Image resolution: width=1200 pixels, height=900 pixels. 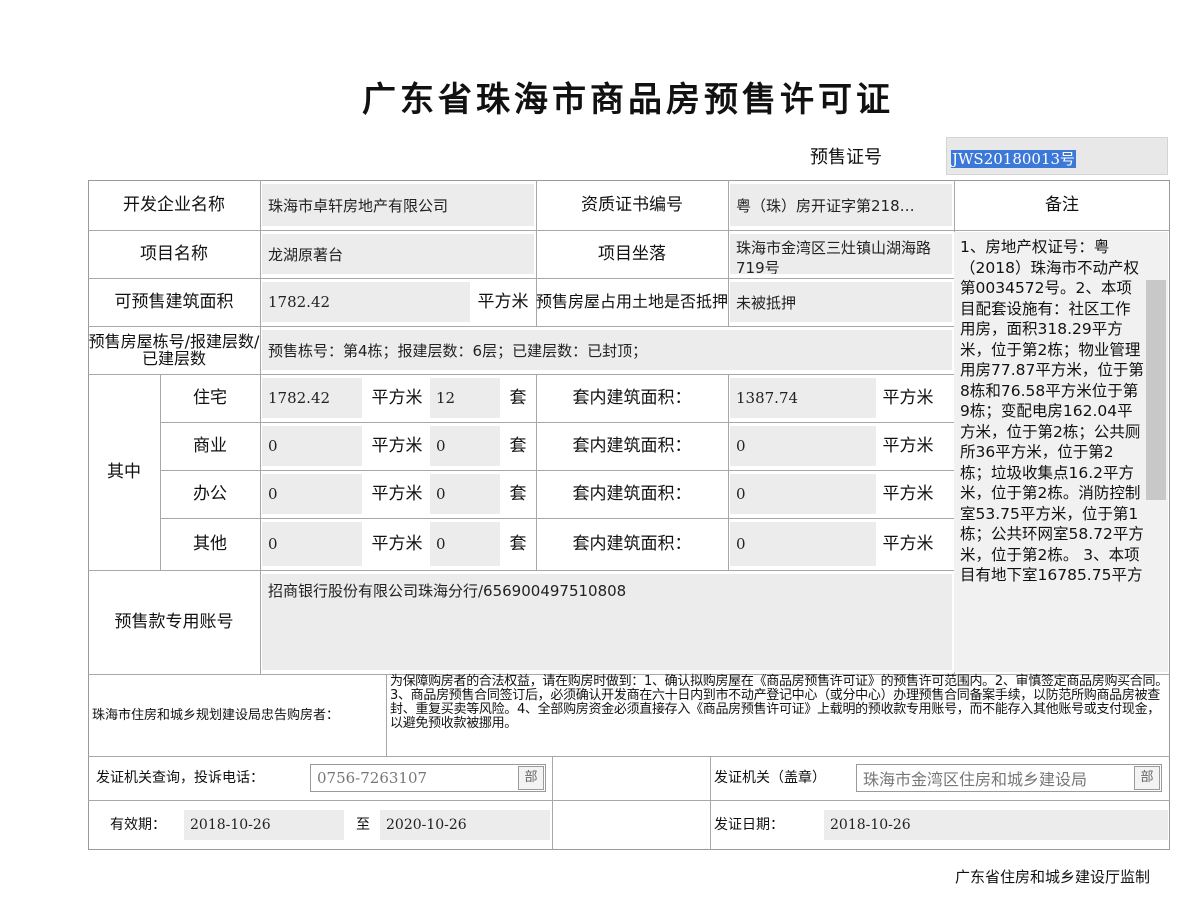 What do you see at coordinates (503, 301) in the screenshot?
I see `saleable-area-unit: 平方米` at bounding box center [503, 301].